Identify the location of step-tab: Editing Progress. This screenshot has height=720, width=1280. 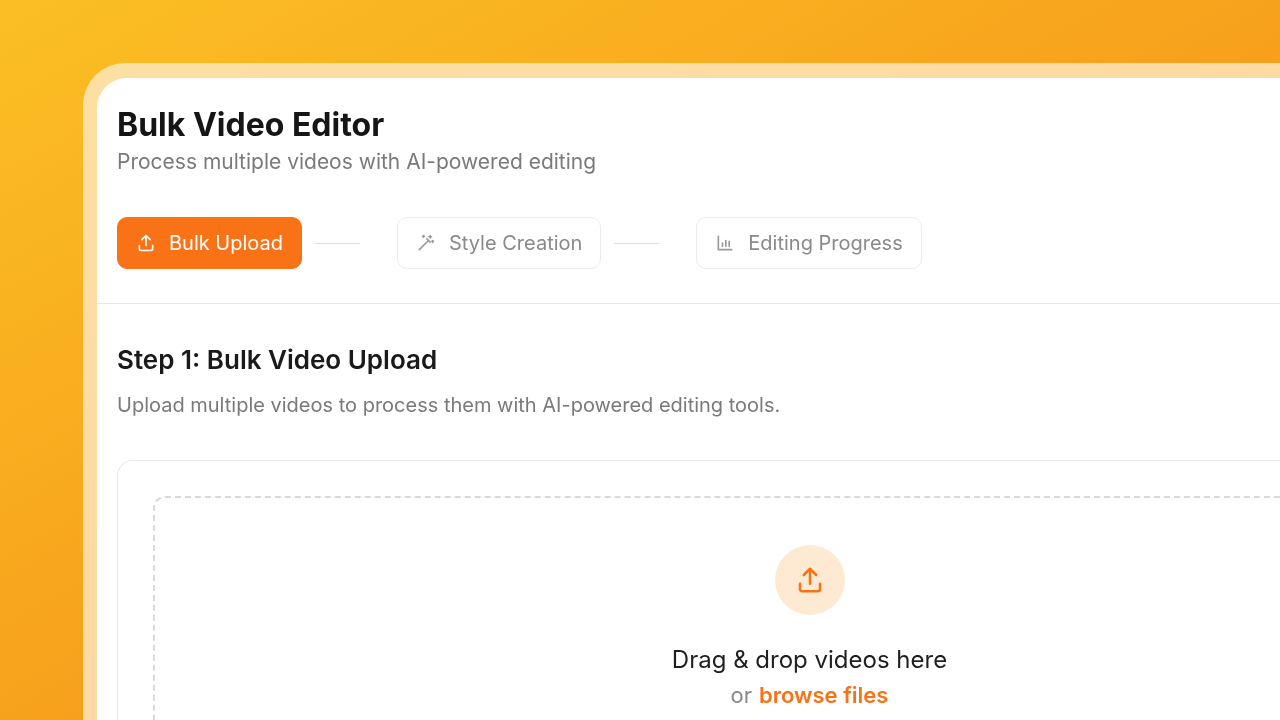
(809, 243).